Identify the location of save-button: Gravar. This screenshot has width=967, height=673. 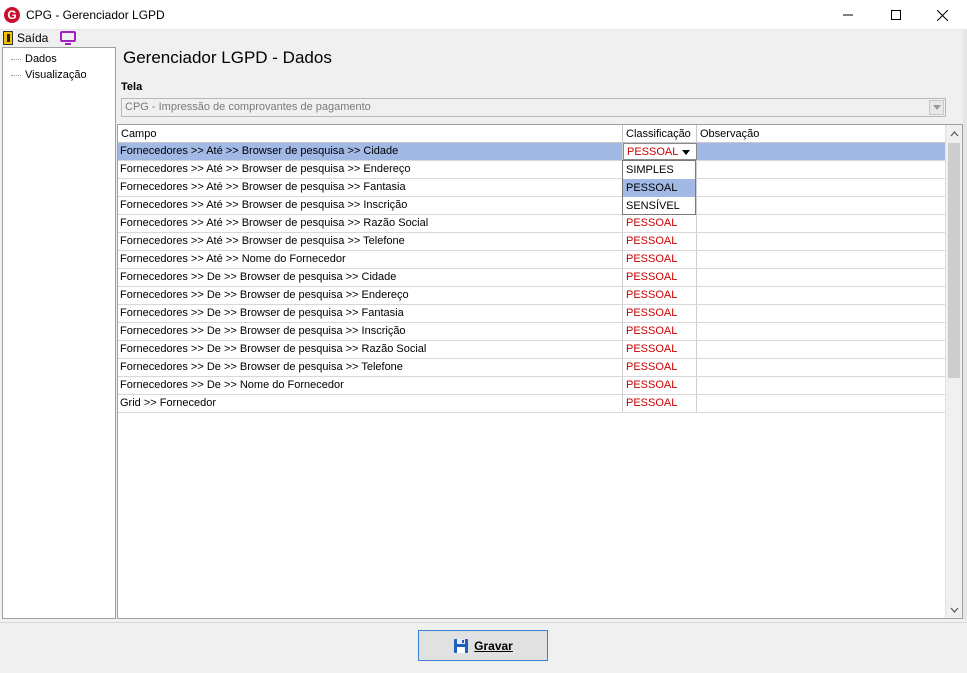
(483, 645).